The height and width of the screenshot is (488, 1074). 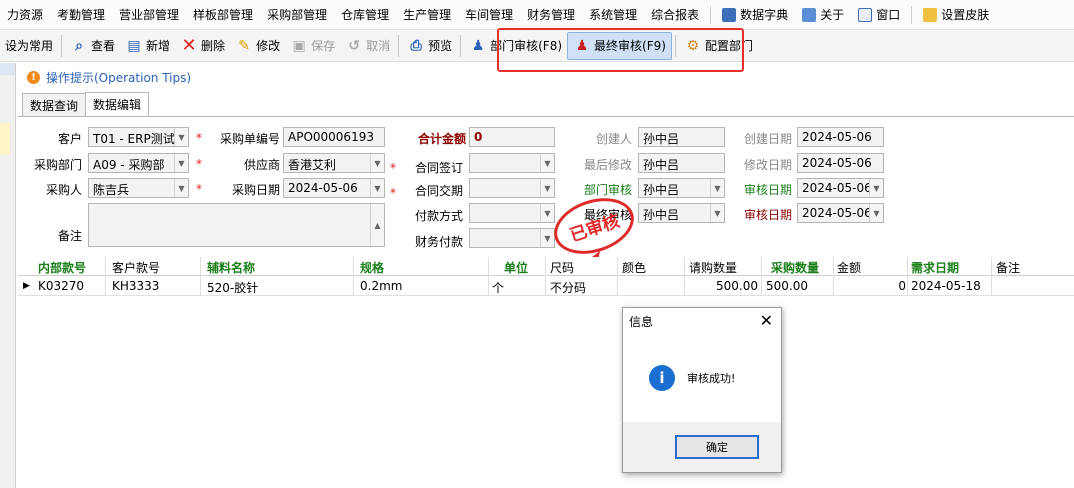 What do you see at coordinates (158, 46) in the screenshot?
I see `button-label: 新增` at bounding box center [158, 46].